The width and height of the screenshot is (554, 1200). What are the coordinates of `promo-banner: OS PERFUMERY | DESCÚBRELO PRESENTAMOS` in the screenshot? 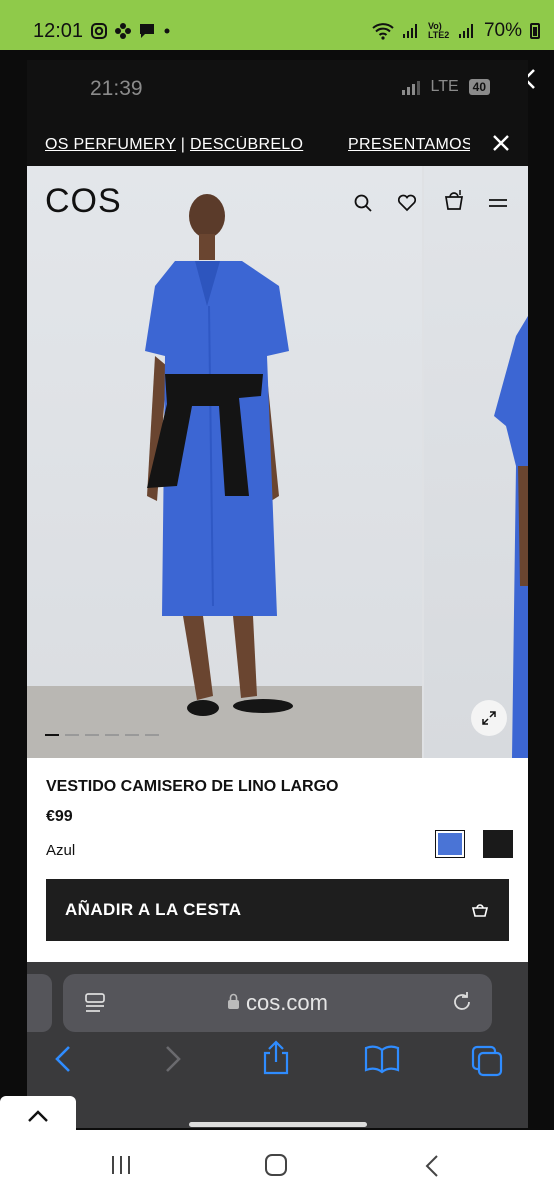 It's located at (277, 141).